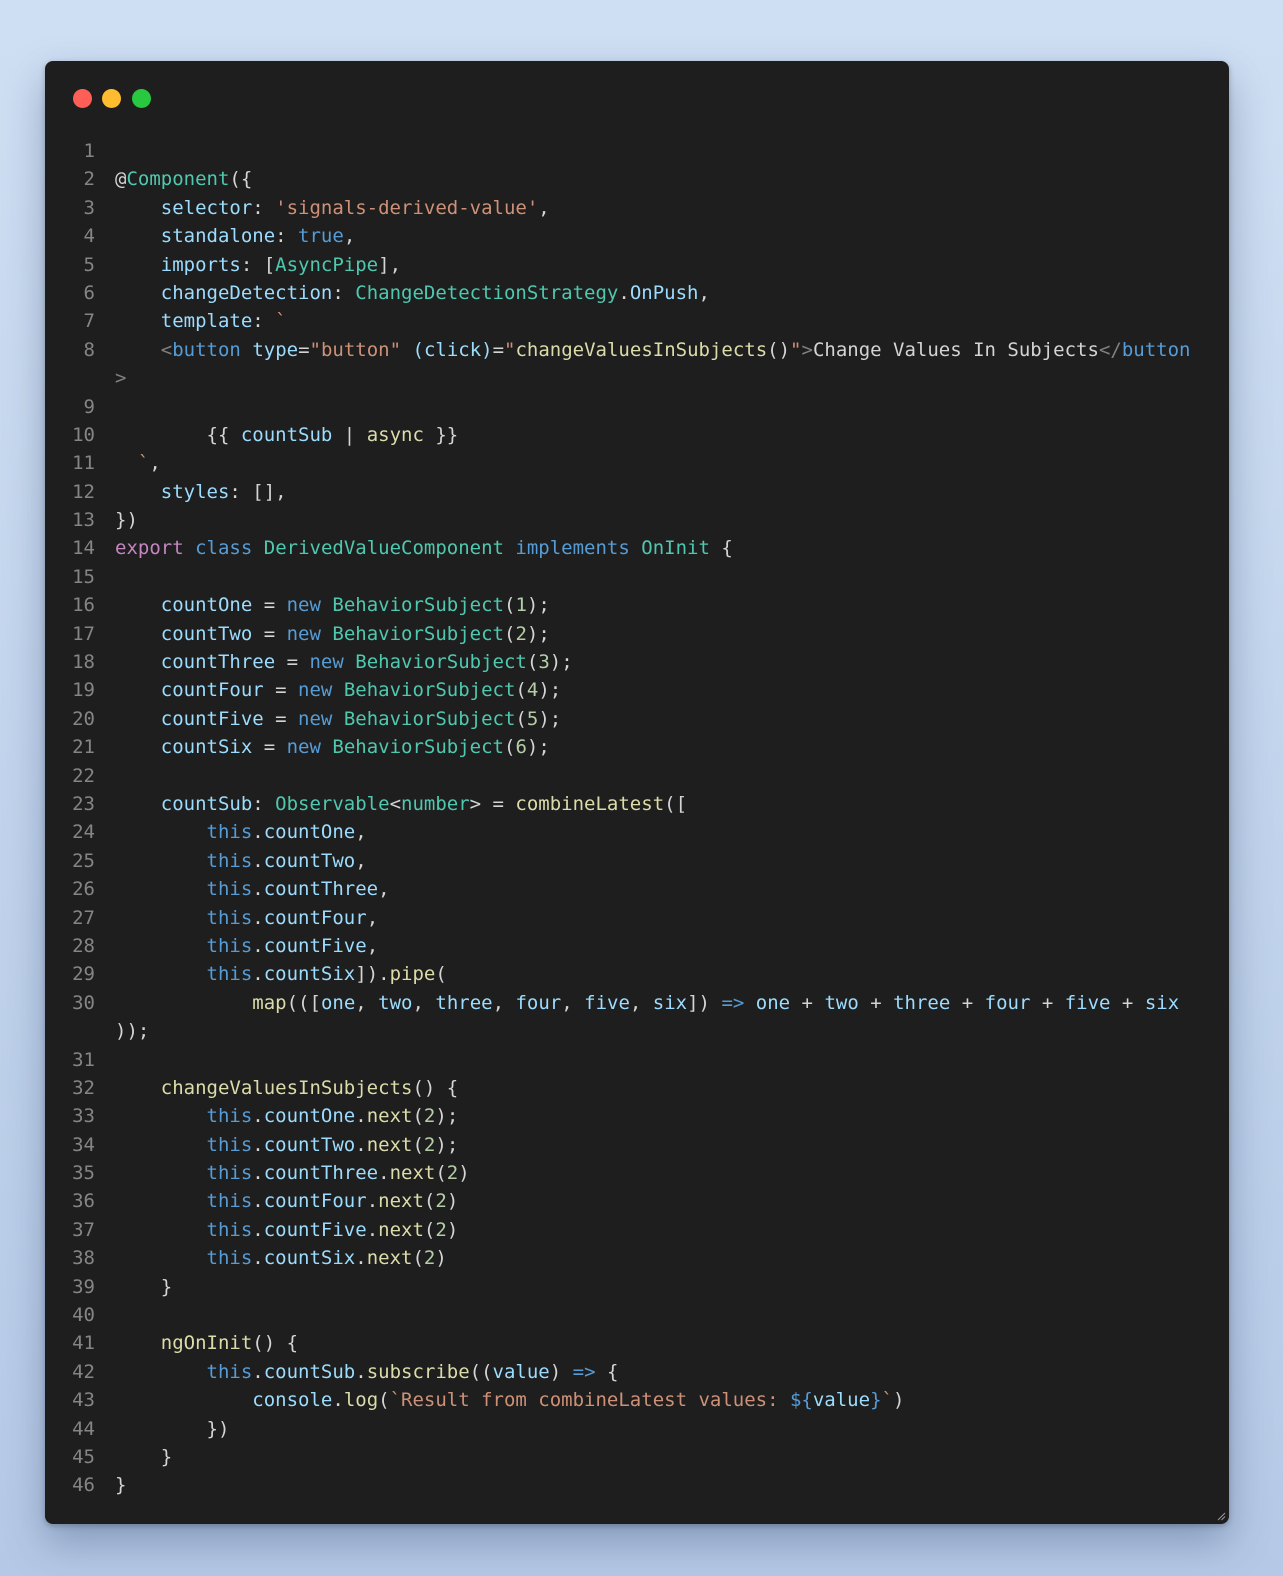 Image resolution: width=1283 pixels, height=1576 pixels. What do you see at coordinates (637, 861) in the screenshot?
I see `code-line: 25 this.countTwo,` at bounding box center [637, 861].